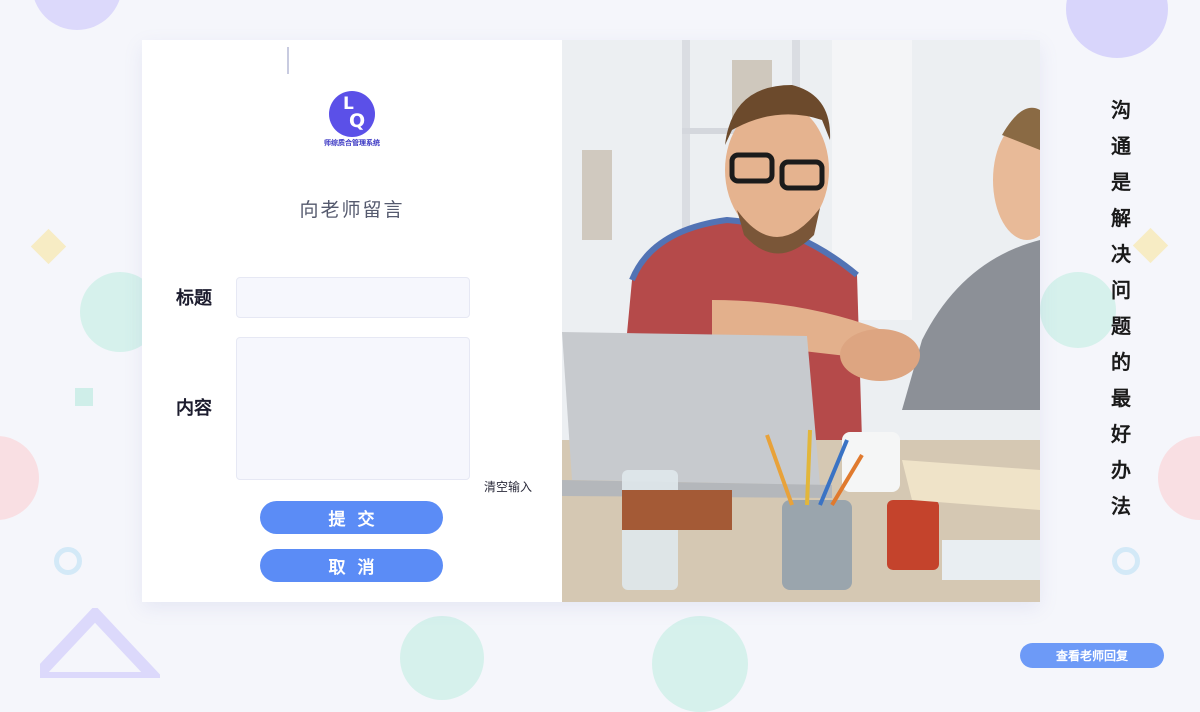 The height and width of the screenshot is (712, 1200). I want to click on subject-label: 标题, so click(194, 298).